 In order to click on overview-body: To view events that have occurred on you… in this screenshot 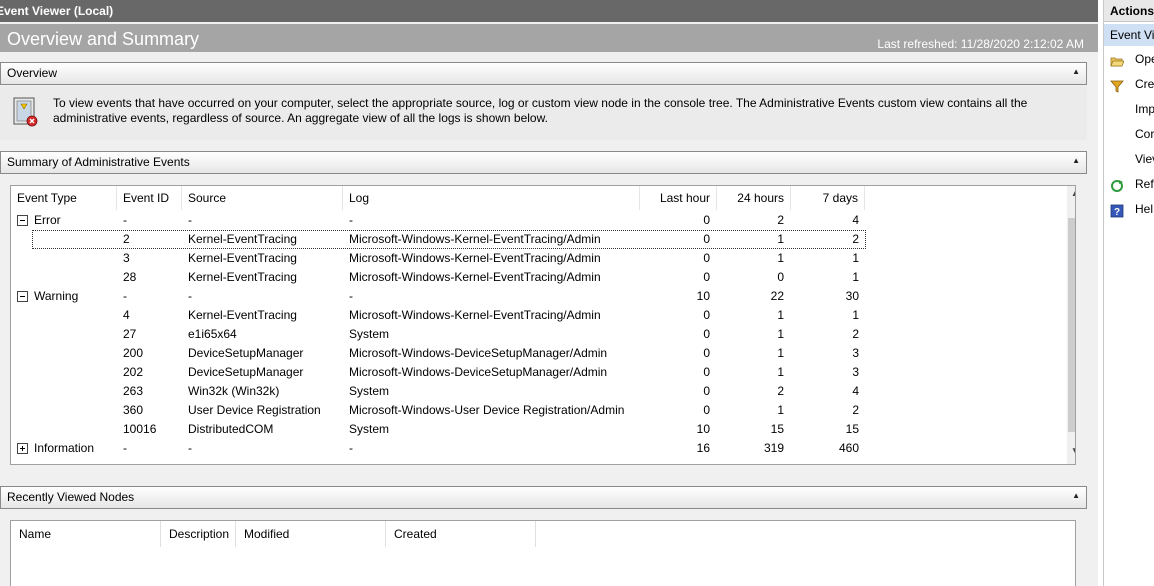, I will do `click(543, 113)`.